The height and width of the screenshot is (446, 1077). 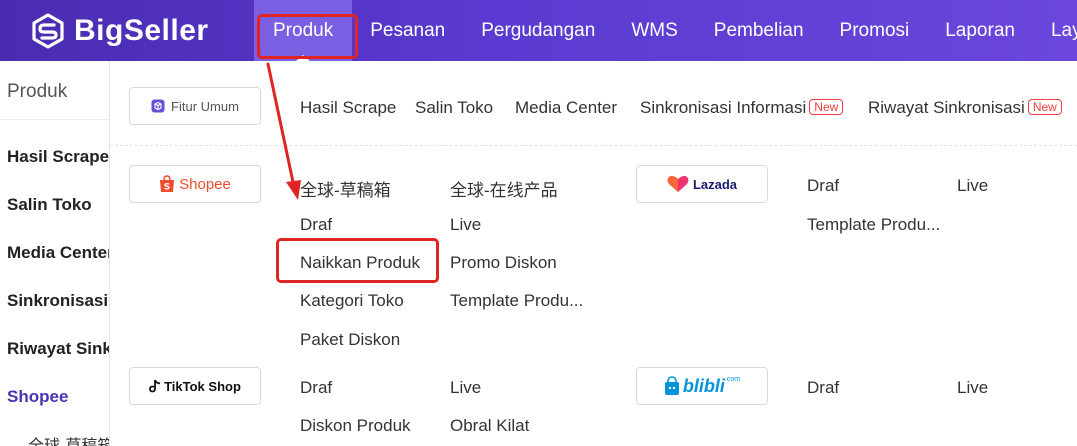 What do you see at coordinates (350, 340) in the screenshot?
I see `link-paket-diskon: Paket Diskon` at bounding box center [350, 340].